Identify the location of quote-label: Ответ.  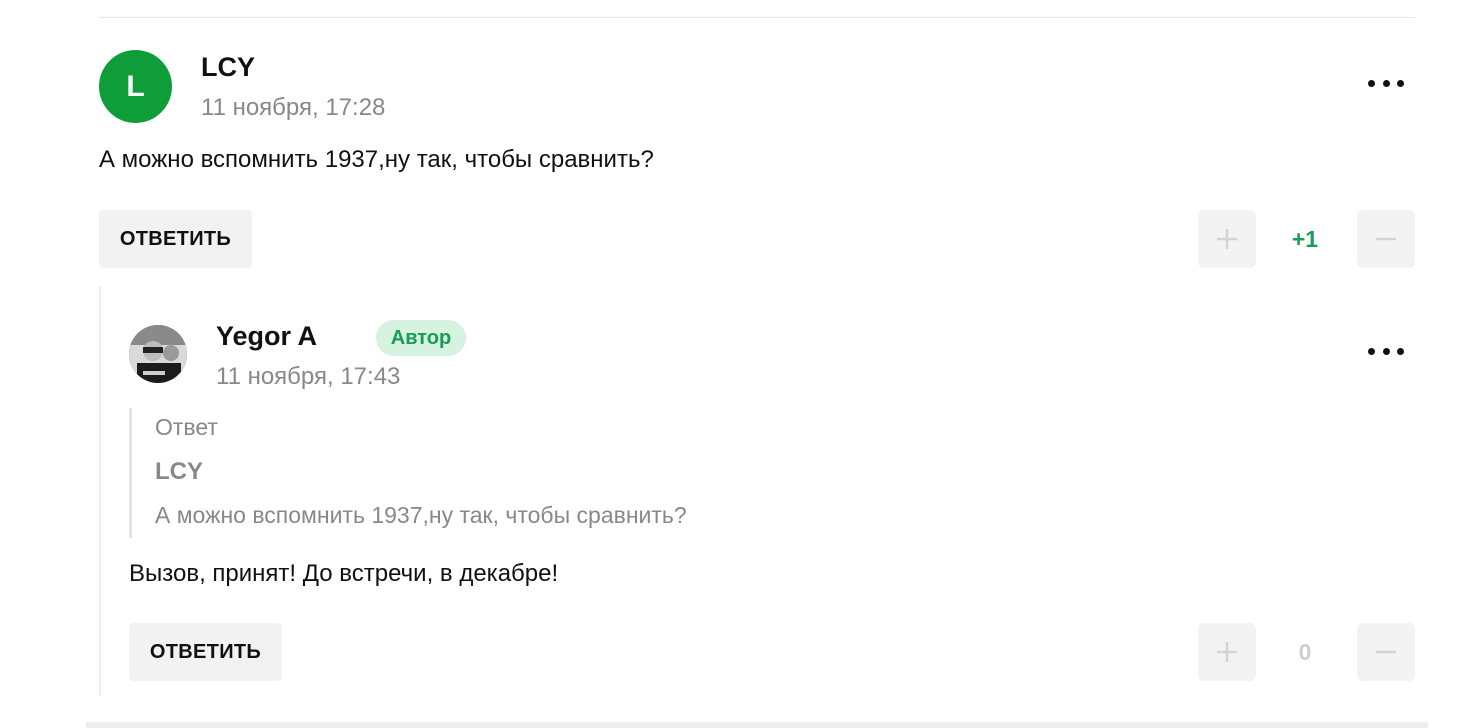
(186, 427).